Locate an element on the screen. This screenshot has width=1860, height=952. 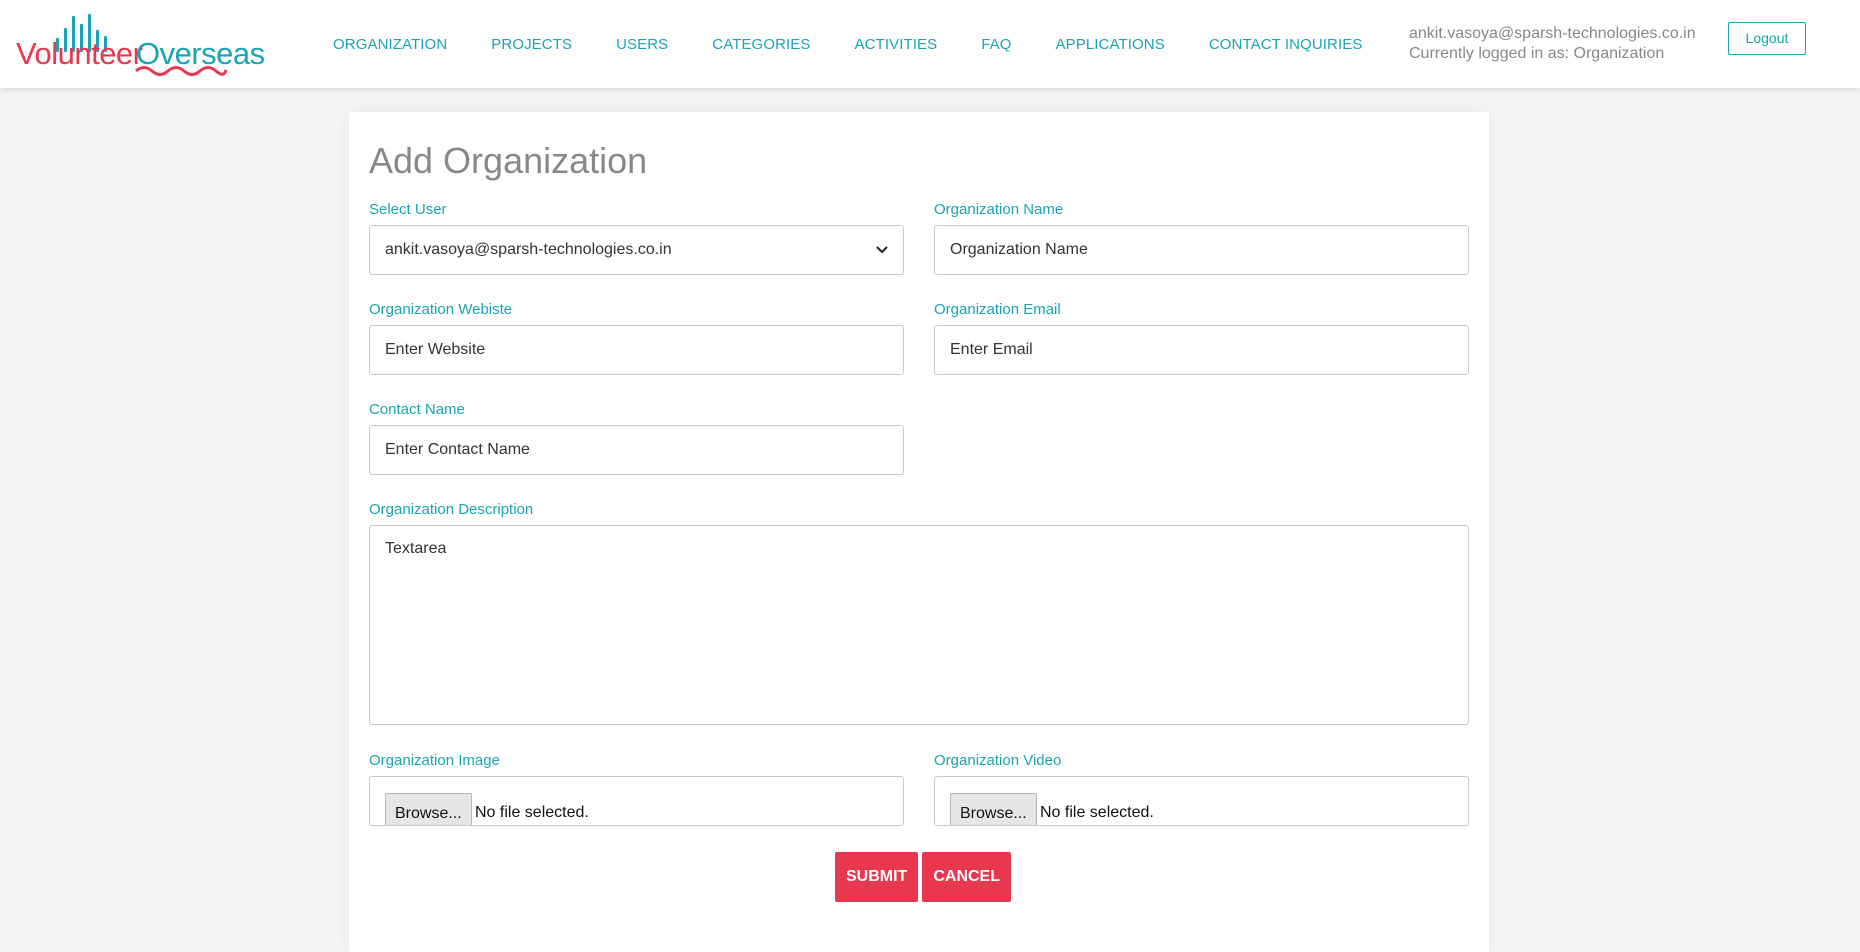
logout-button: Logout is located at coordinates (1767, 38).